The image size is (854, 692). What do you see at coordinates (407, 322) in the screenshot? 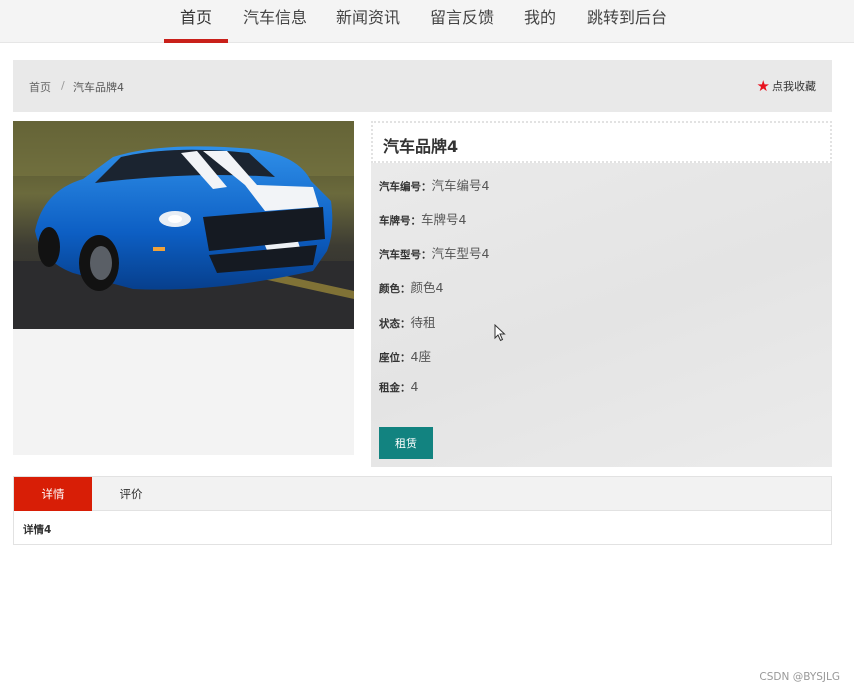
I see `field-status: 状态：待租` at bounding box center [407, 322].